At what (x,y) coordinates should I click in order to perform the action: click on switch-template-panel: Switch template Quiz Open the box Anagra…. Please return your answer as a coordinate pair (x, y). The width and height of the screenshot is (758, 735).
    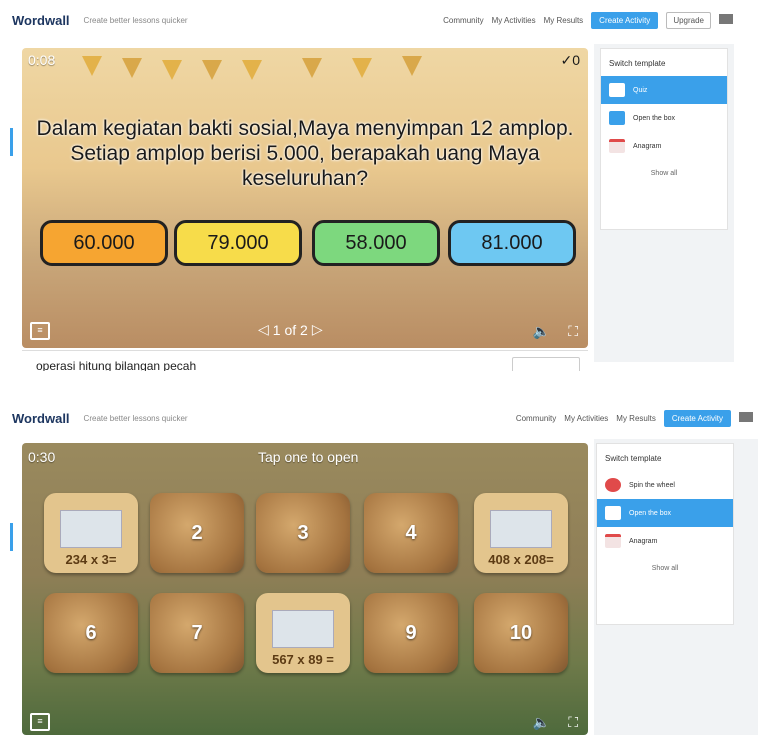
    Looking at the image, I should click on (664, 139).